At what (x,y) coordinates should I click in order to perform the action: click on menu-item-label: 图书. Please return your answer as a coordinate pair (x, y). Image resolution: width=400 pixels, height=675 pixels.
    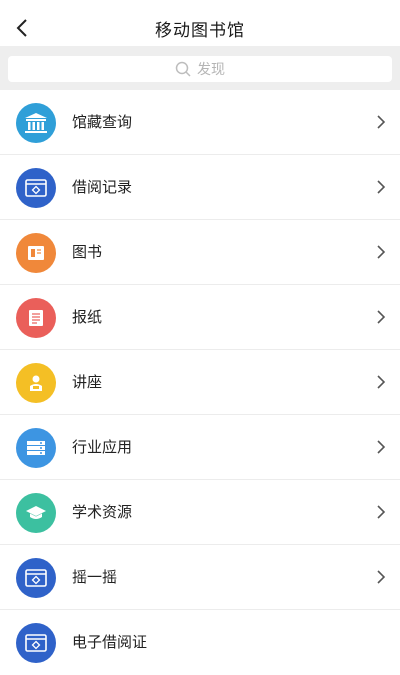
    Looking at the image, I should click on (87, 252).